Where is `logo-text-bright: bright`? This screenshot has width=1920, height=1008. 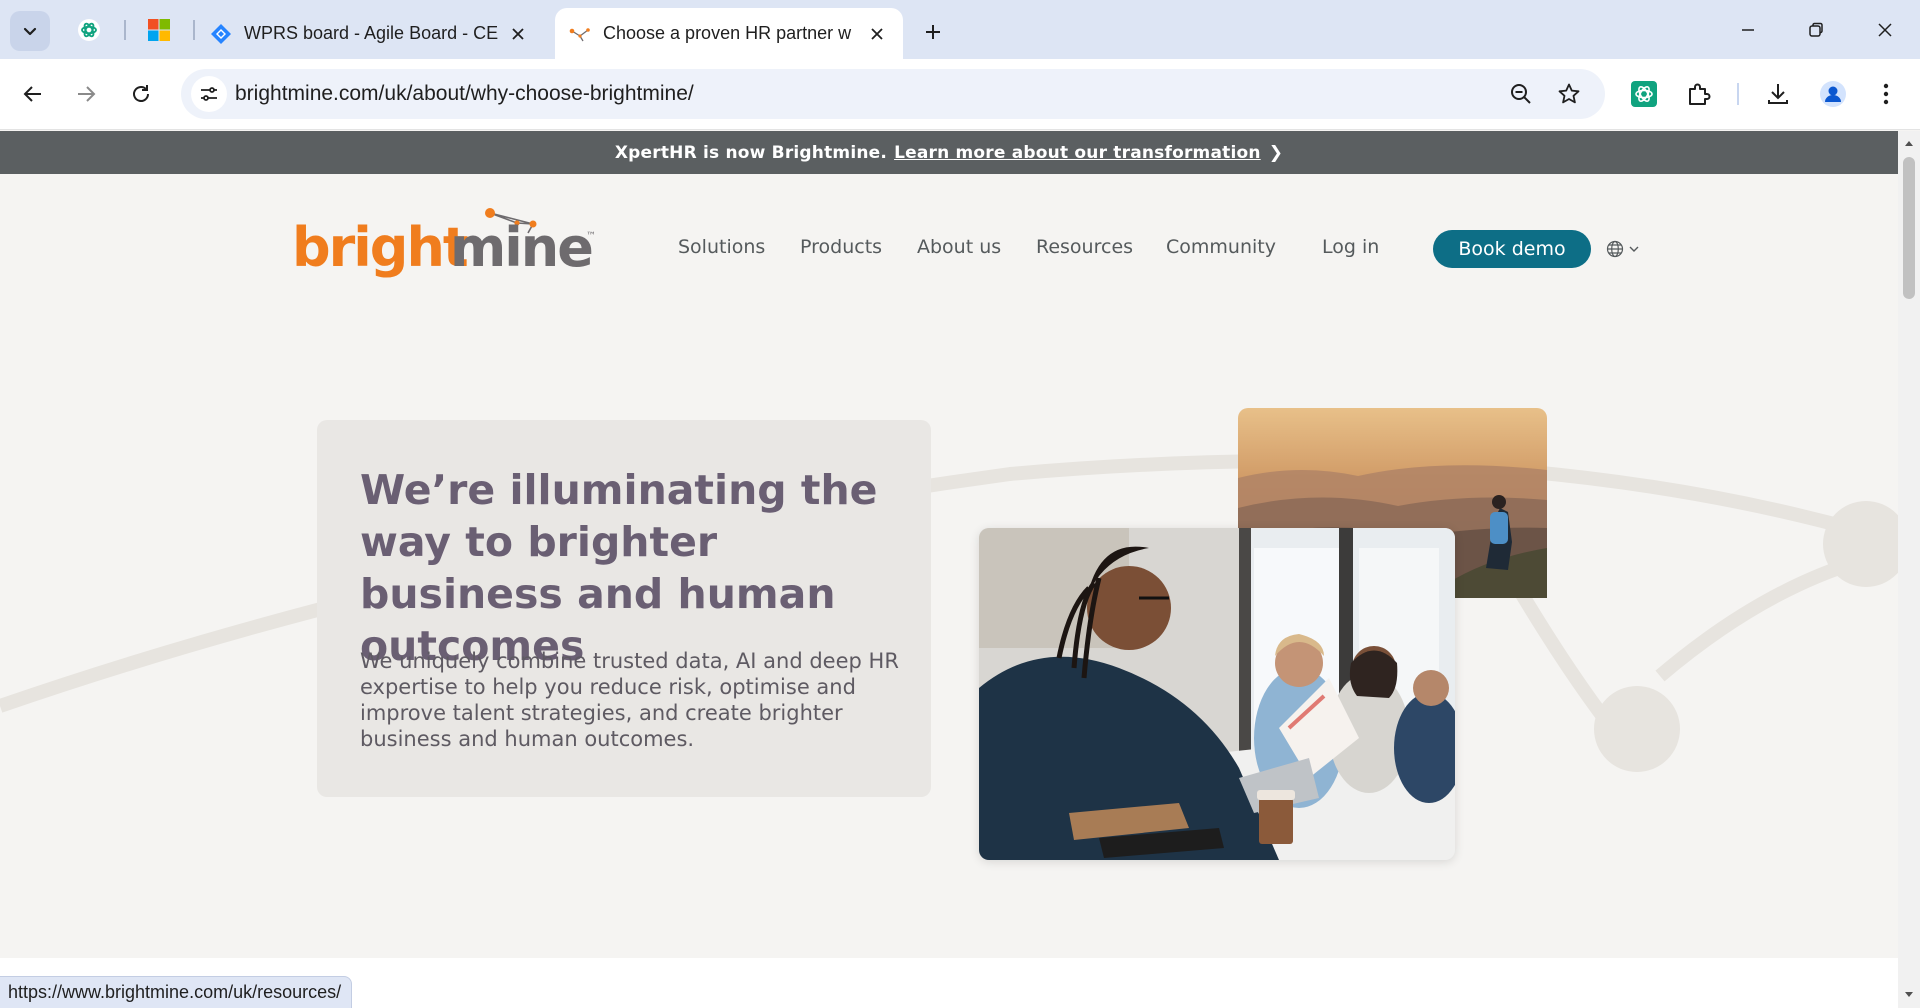 logo-text-bright: bright is located at coordinates (380, 247).